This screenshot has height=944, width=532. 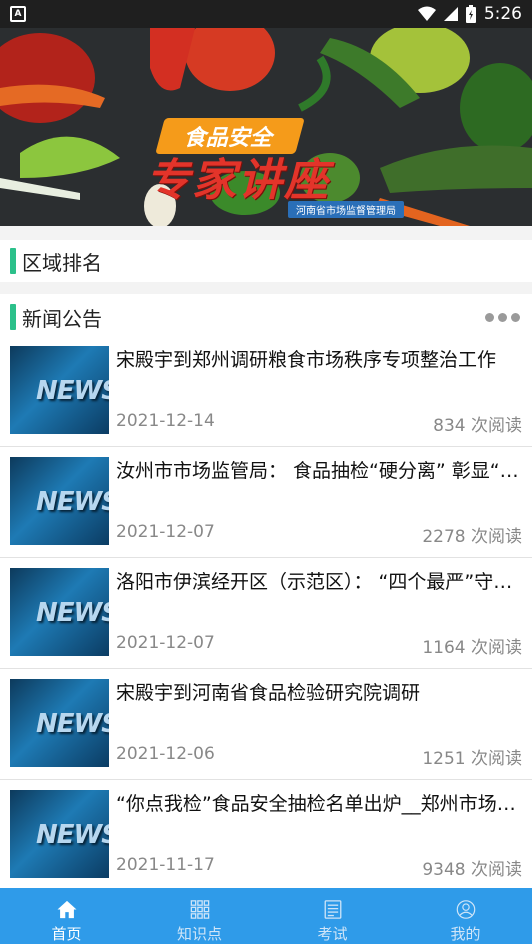 What do you see at coordinates (165, 754) in the screenshot?
I see `news-date: 2021-12-06` at bounding box center [165, 754].